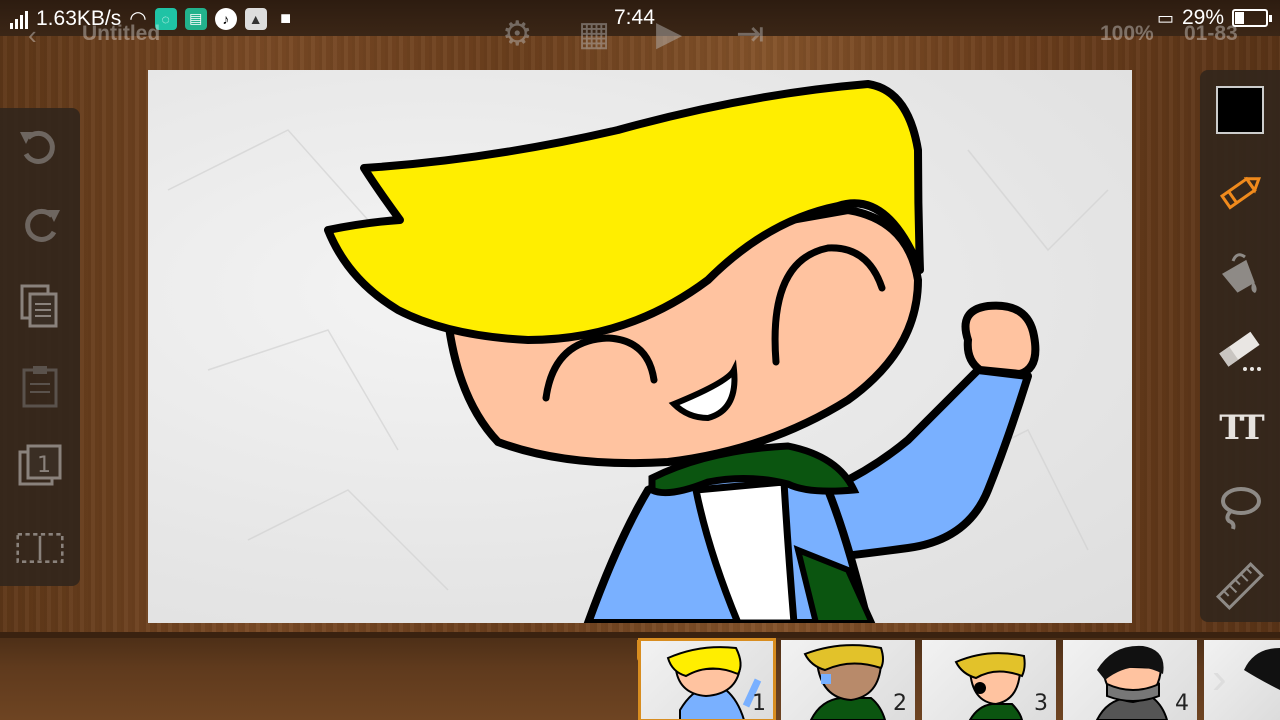  I want to click on pencil-icon, so click(1240, 193).